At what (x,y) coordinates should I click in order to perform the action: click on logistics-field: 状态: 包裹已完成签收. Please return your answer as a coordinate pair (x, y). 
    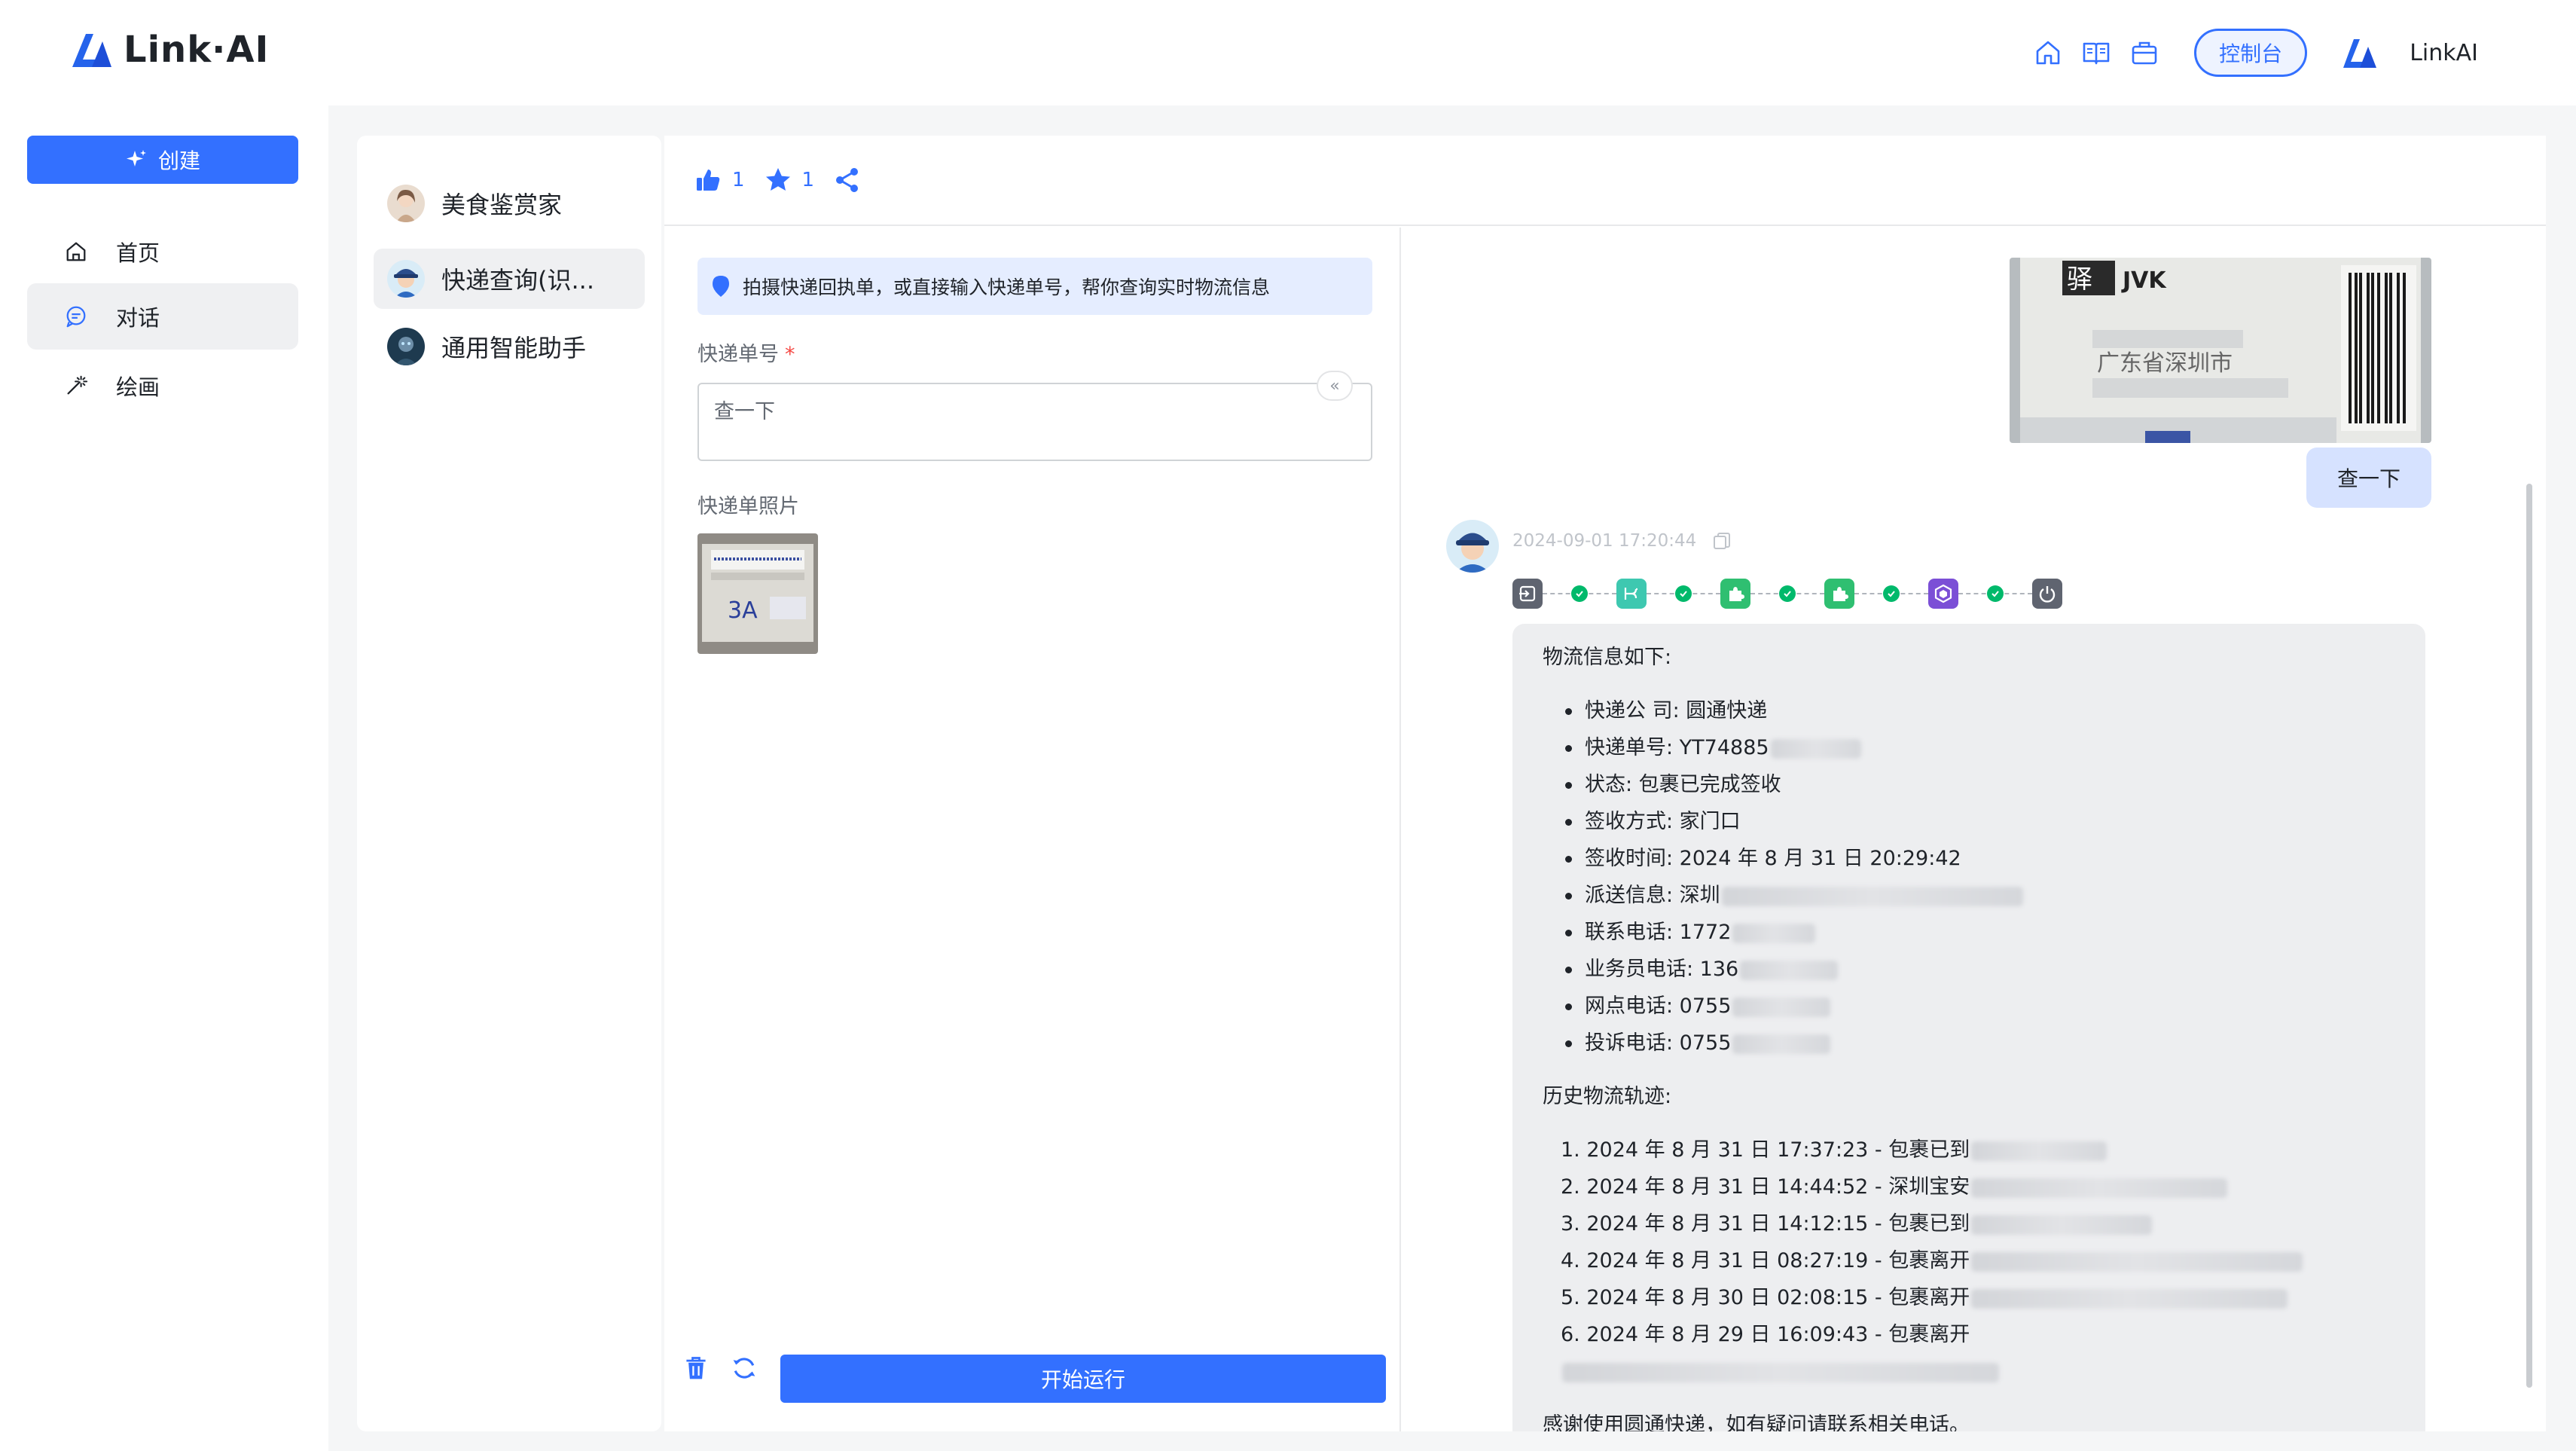
    Looking at the image, I should click on (1980, 784).